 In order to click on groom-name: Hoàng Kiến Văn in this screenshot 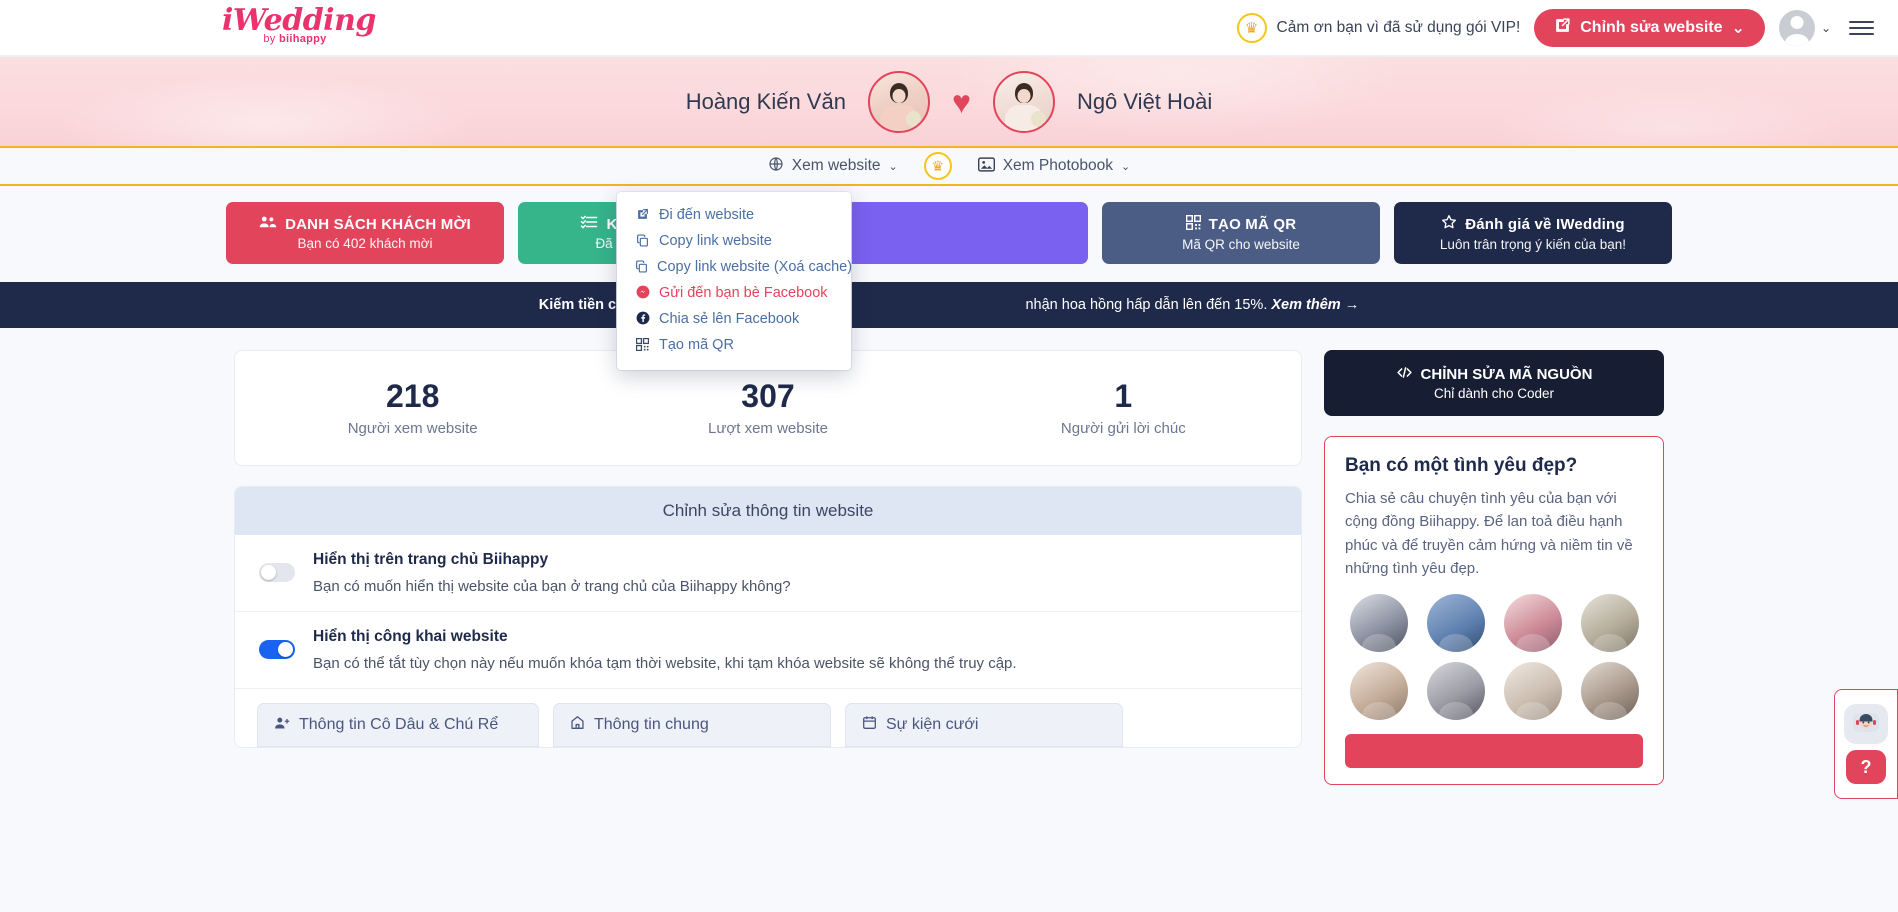, I will do `click(765, 101)`.